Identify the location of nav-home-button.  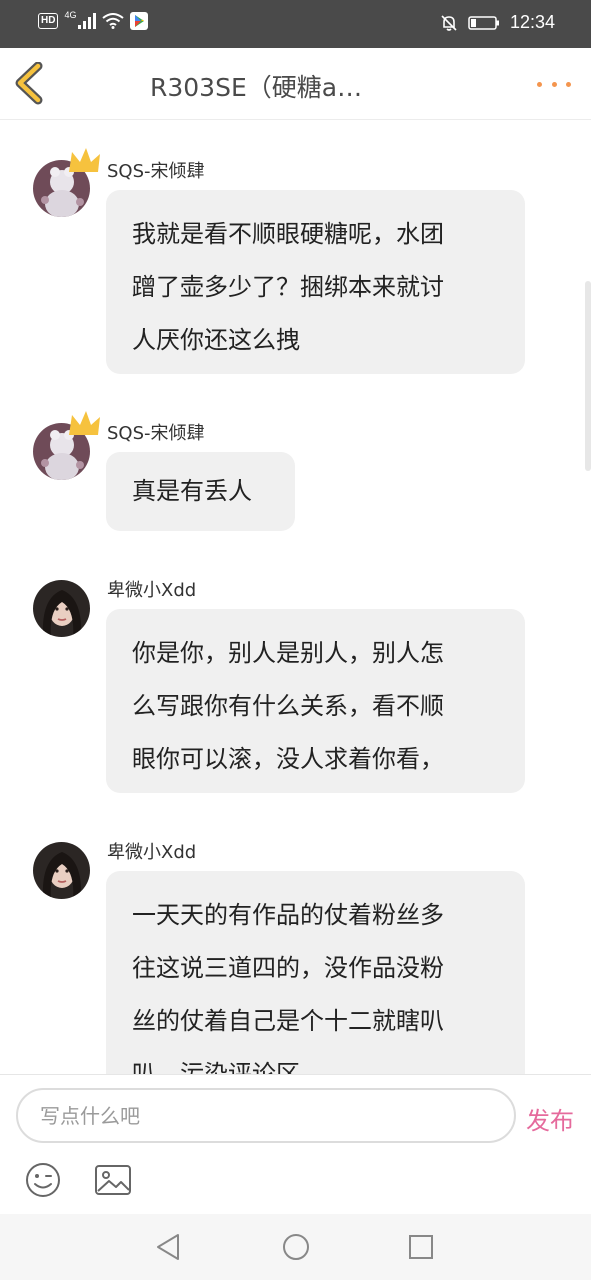
(296, 1247).